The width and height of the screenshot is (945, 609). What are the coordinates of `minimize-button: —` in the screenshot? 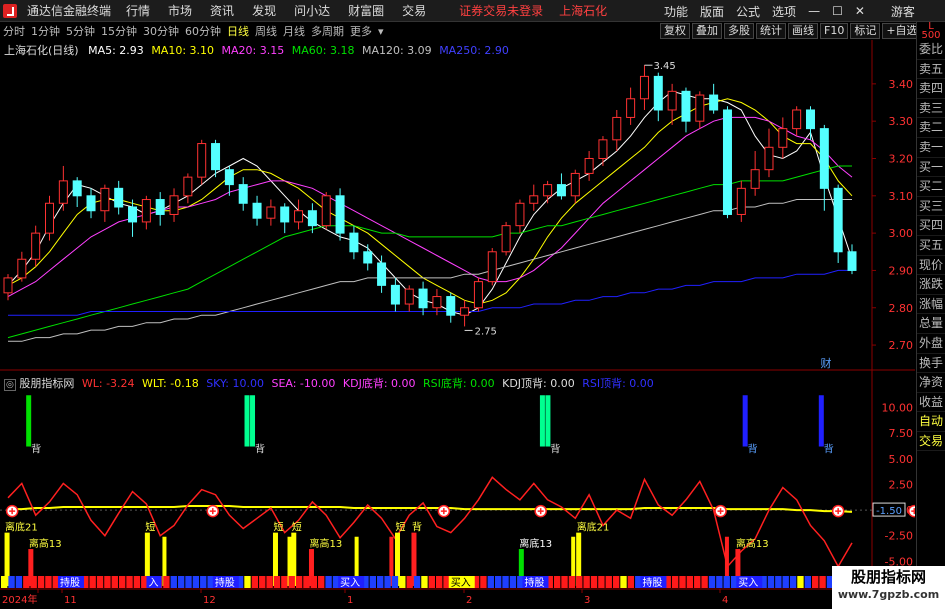 It's located at (814, 11).